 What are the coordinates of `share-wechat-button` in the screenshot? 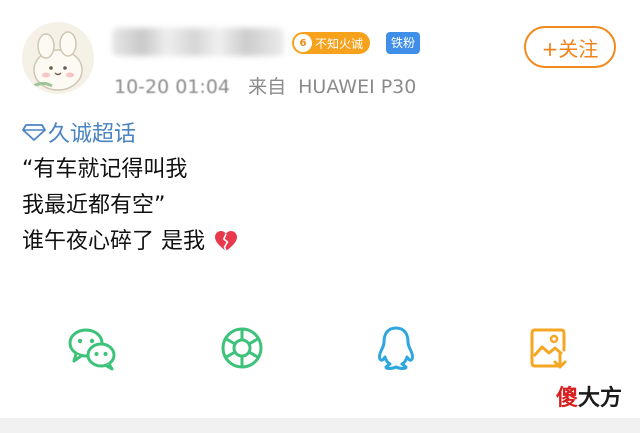 It's located at (92, 348).